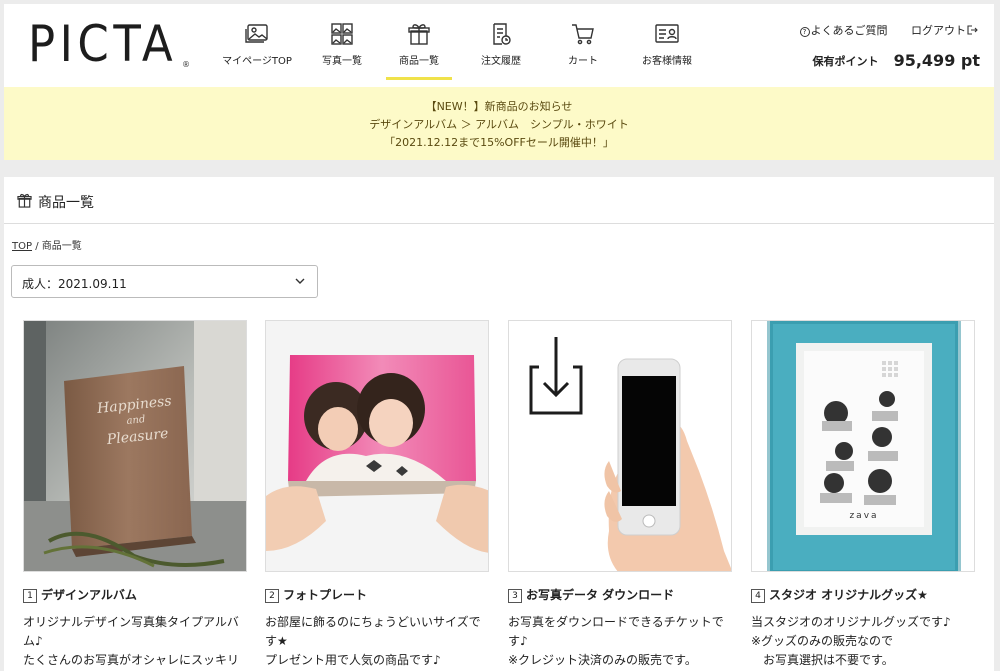 The height and width of the screenshot is (671, 1000). Describe the element at coordinates (502, 34) in the screenshot. I see `order-history-icon` at that location.